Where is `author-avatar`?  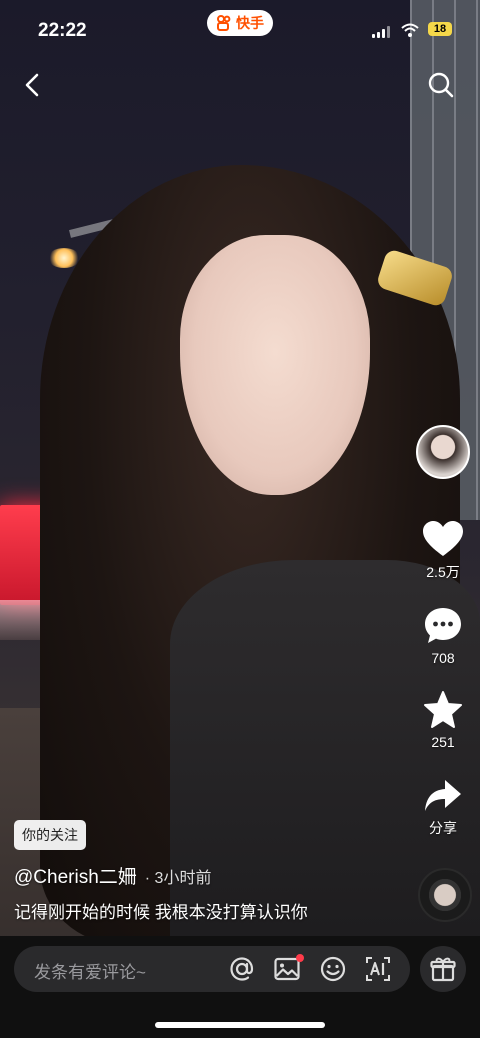
author-avatar is located at coordinates (443, 452).